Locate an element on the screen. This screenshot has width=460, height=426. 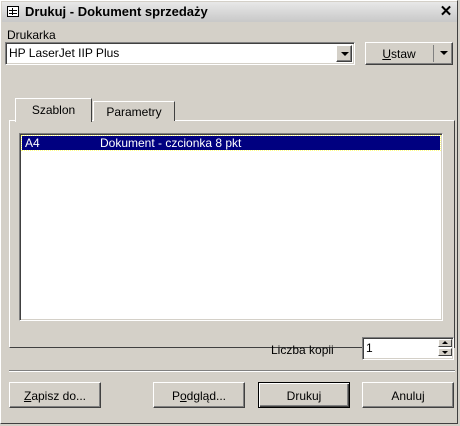
printer-selected-value: HP LaserJet IIP Plus is located at coordinates (64, 53).